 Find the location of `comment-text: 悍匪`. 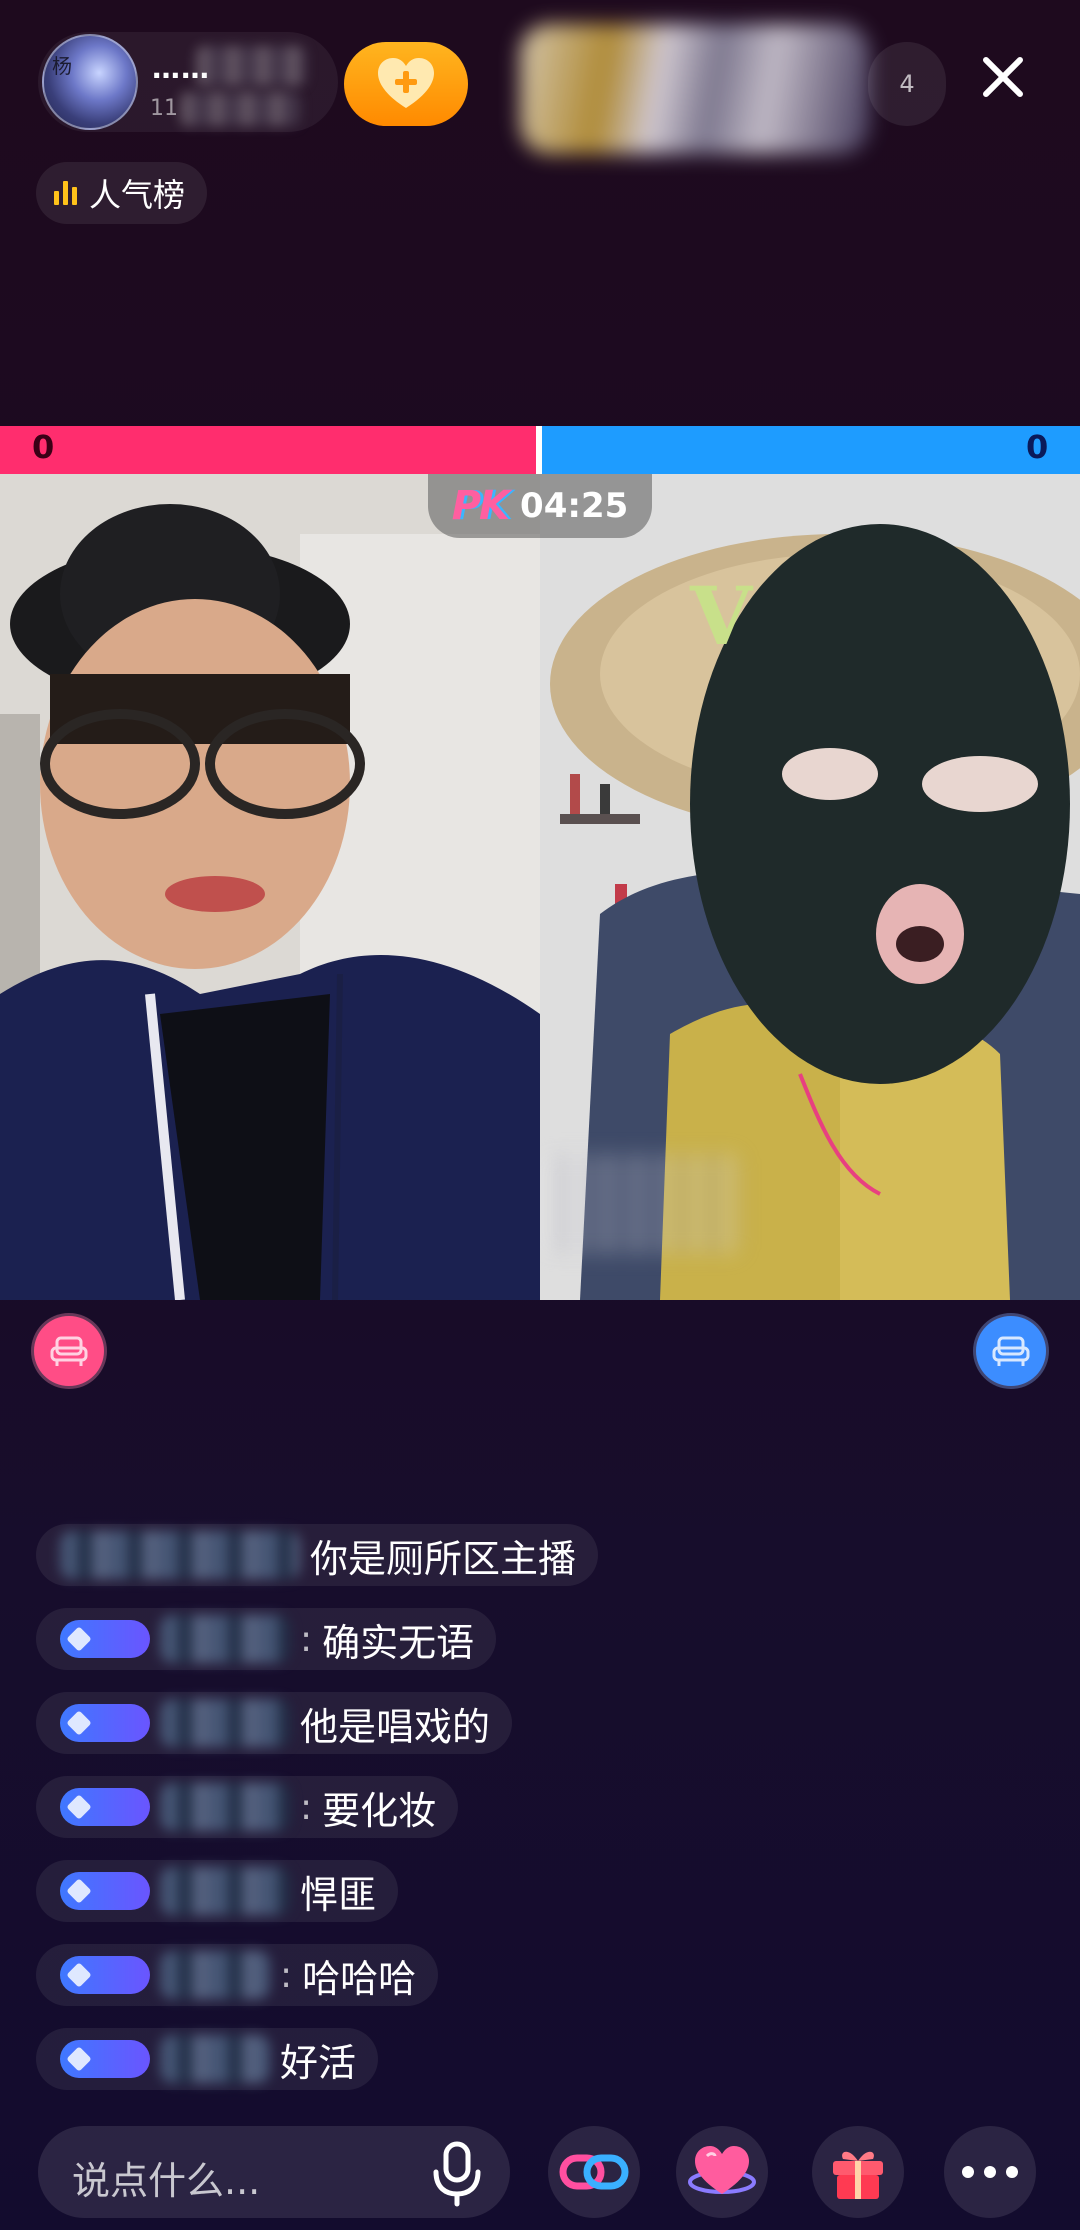

comment-text: 悍匪 is located at coordinates (338, 1894).